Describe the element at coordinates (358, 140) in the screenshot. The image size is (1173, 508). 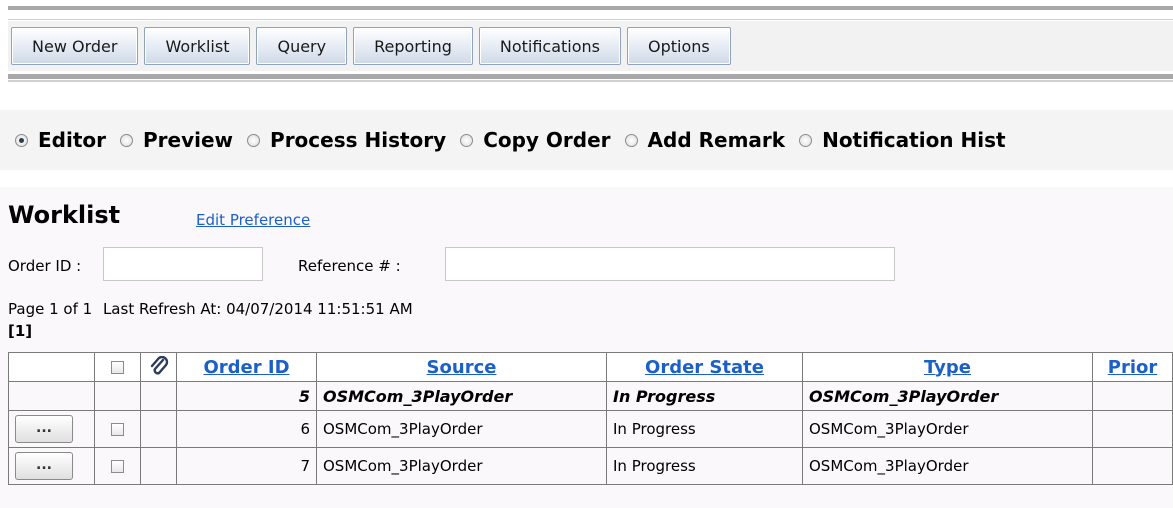
I see `mode-label-process-history: Process History` at that location.